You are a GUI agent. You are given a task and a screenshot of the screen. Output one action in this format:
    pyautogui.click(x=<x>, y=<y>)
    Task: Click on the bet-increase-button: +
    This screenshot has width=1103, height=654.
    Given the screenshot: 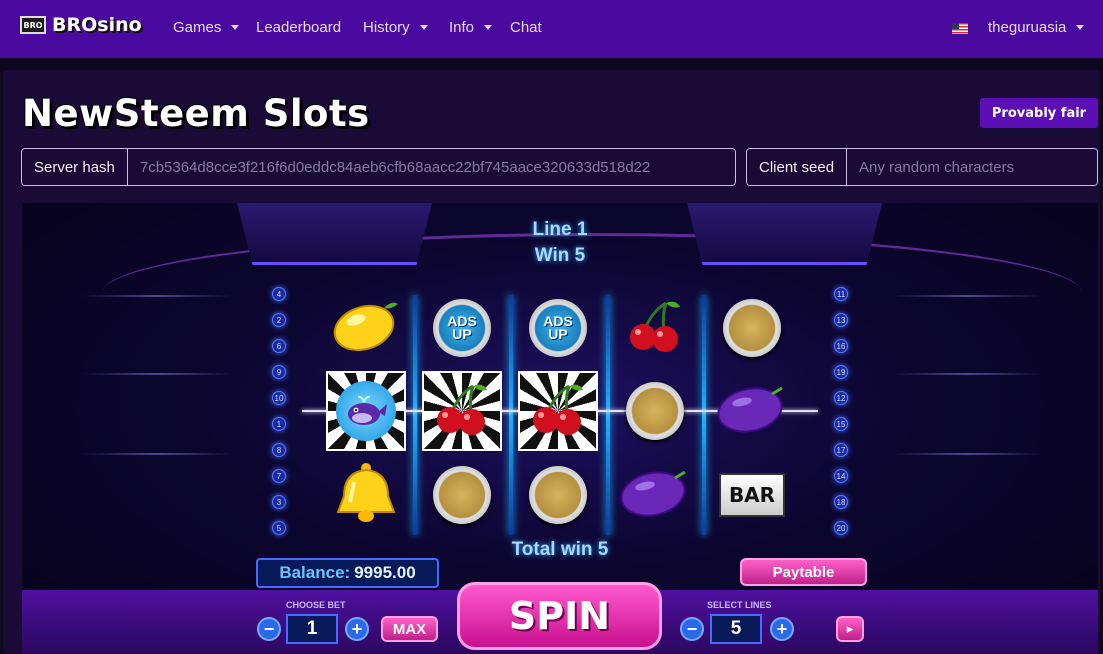 What is the action you would take?
    pyautogui.click(x=357, y=629)
    